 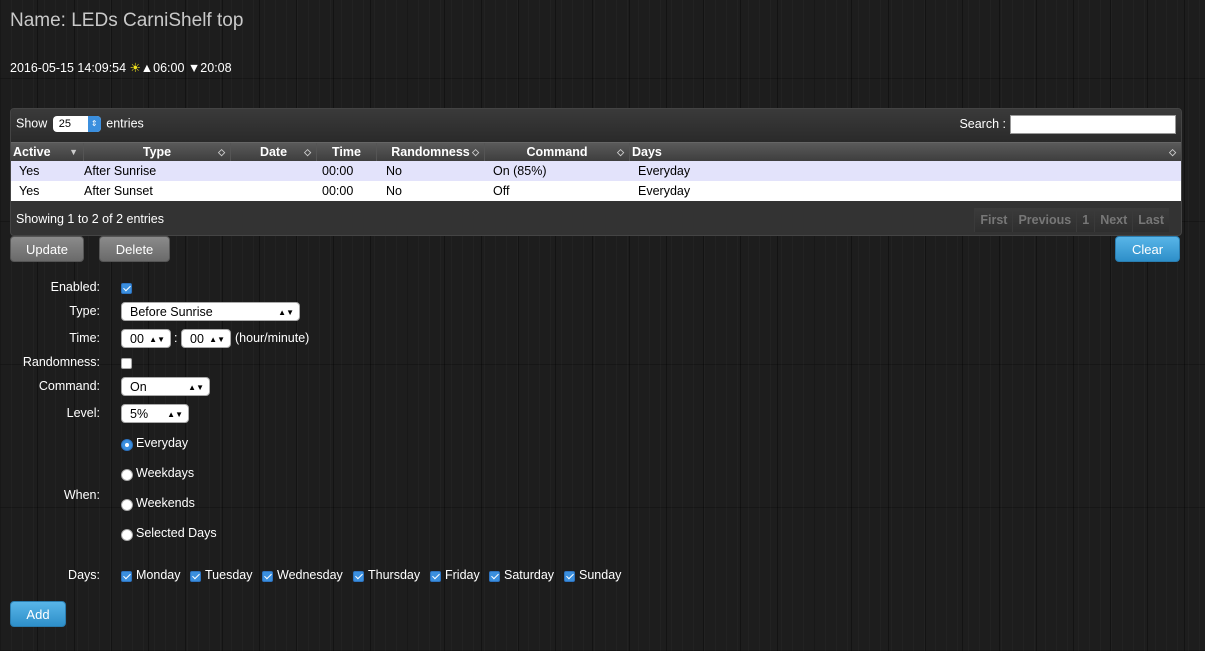 I want to click on column-header-randomness: Randomness ◇, so click(x=431, y=152).